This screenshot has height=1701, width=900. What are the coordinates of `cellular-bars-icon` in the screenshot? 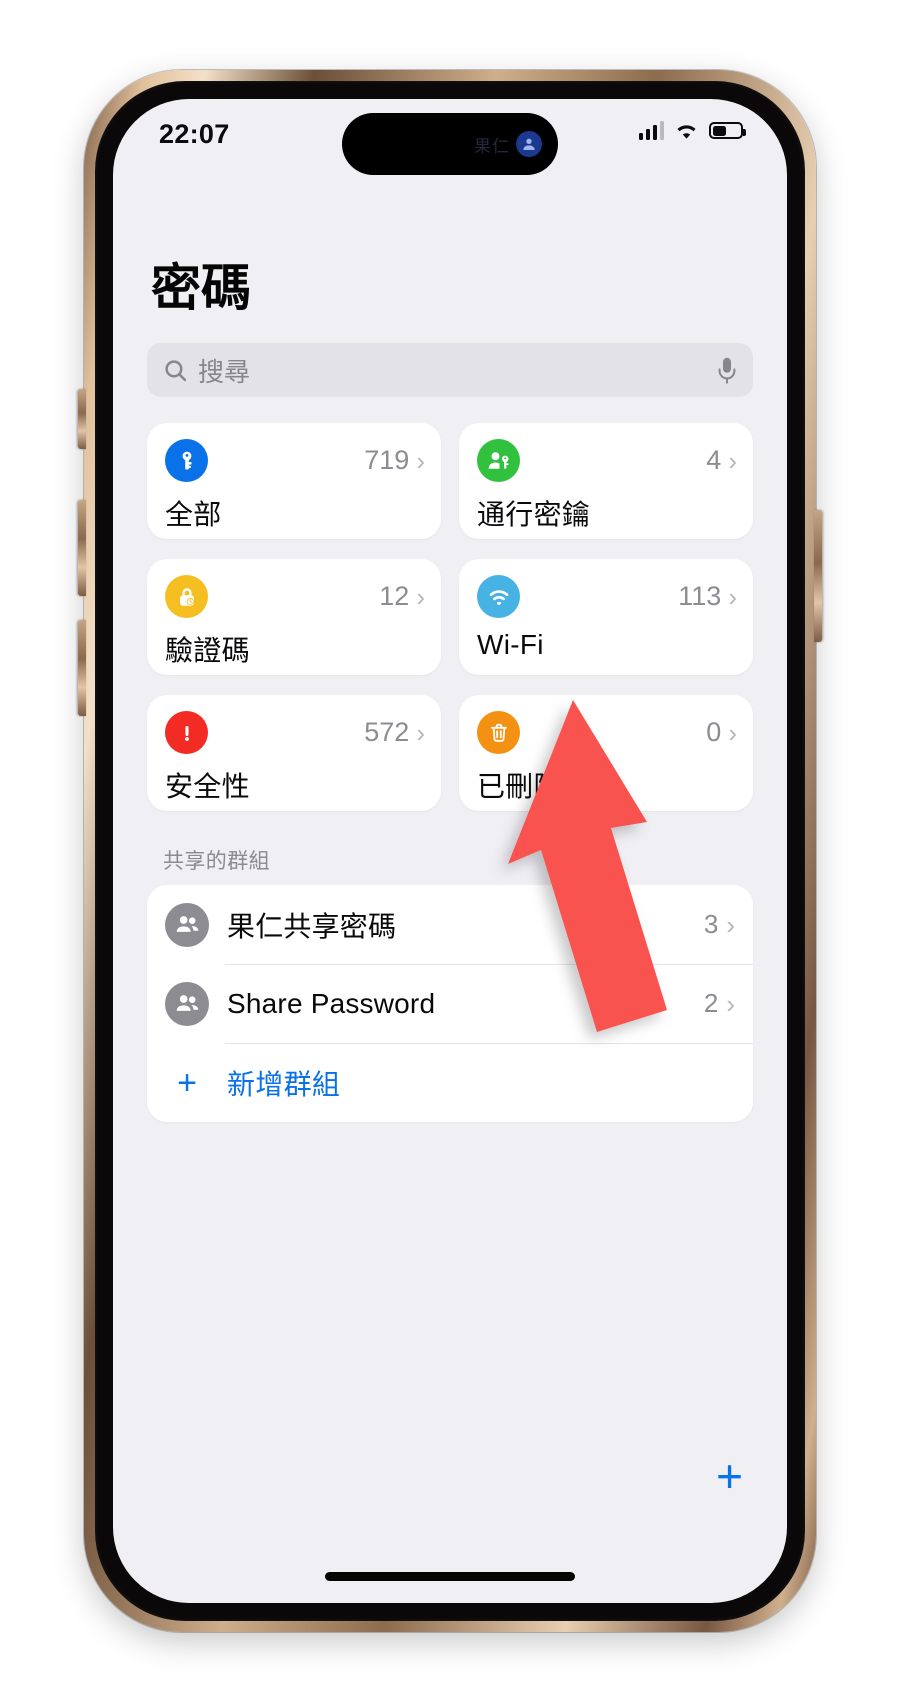 It's located at (651, 130).